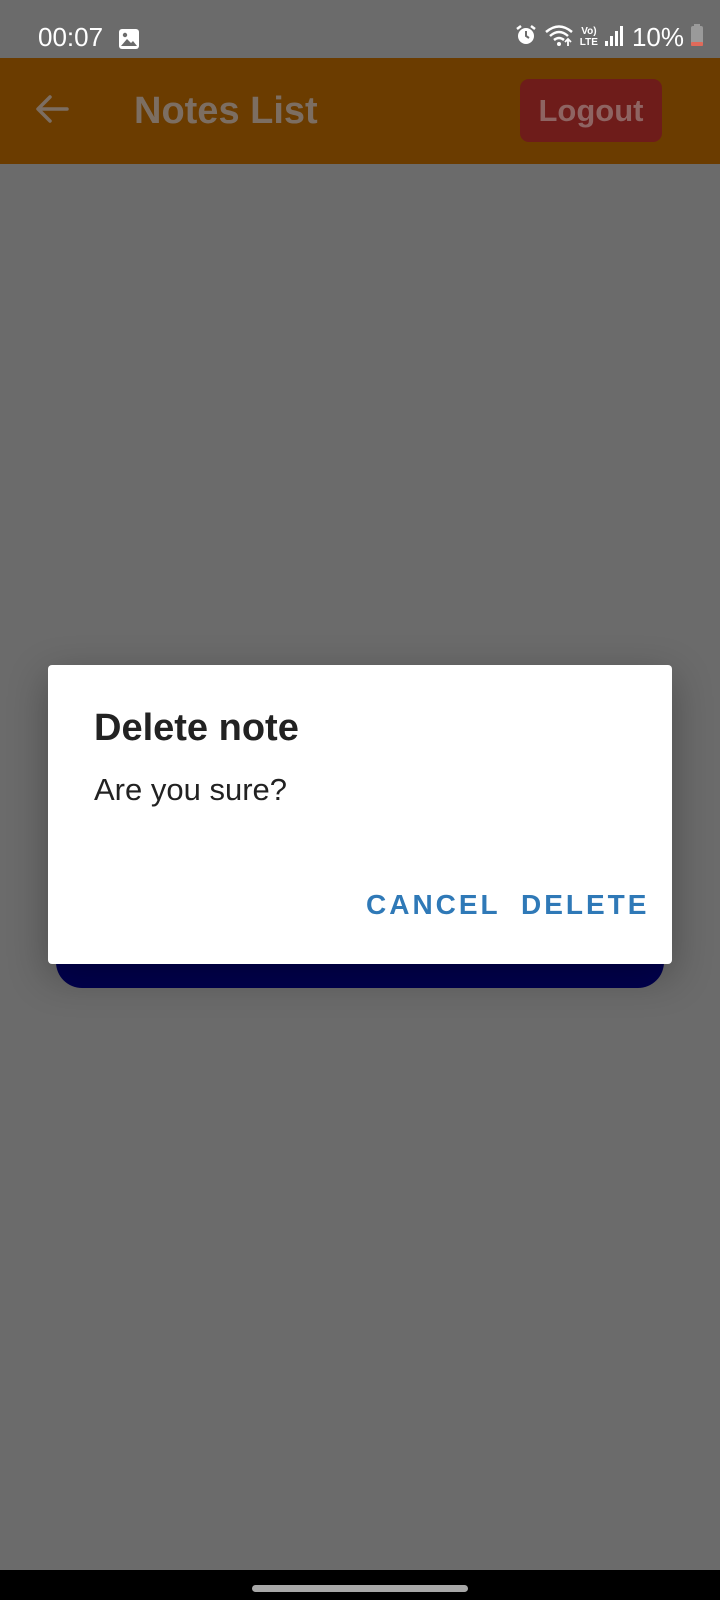 The width and height of the screenshot is (720, 1600). I want to click on dialog-title: Delete note, so click(196, 728).